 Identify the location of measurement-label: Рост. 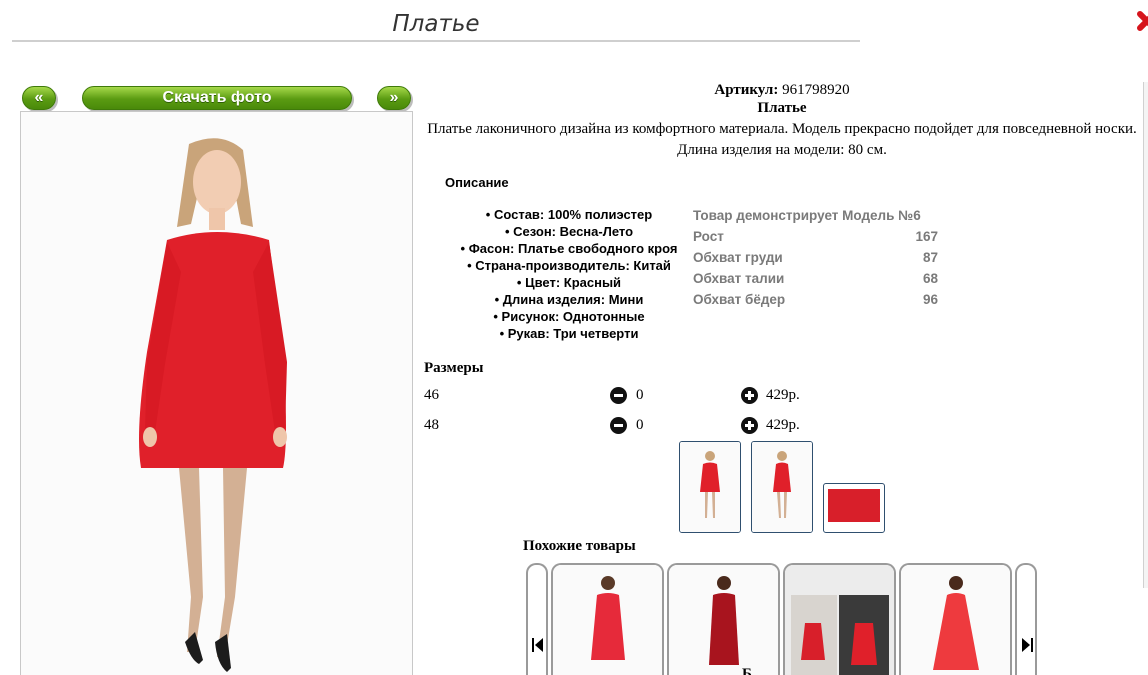
(708, 236).